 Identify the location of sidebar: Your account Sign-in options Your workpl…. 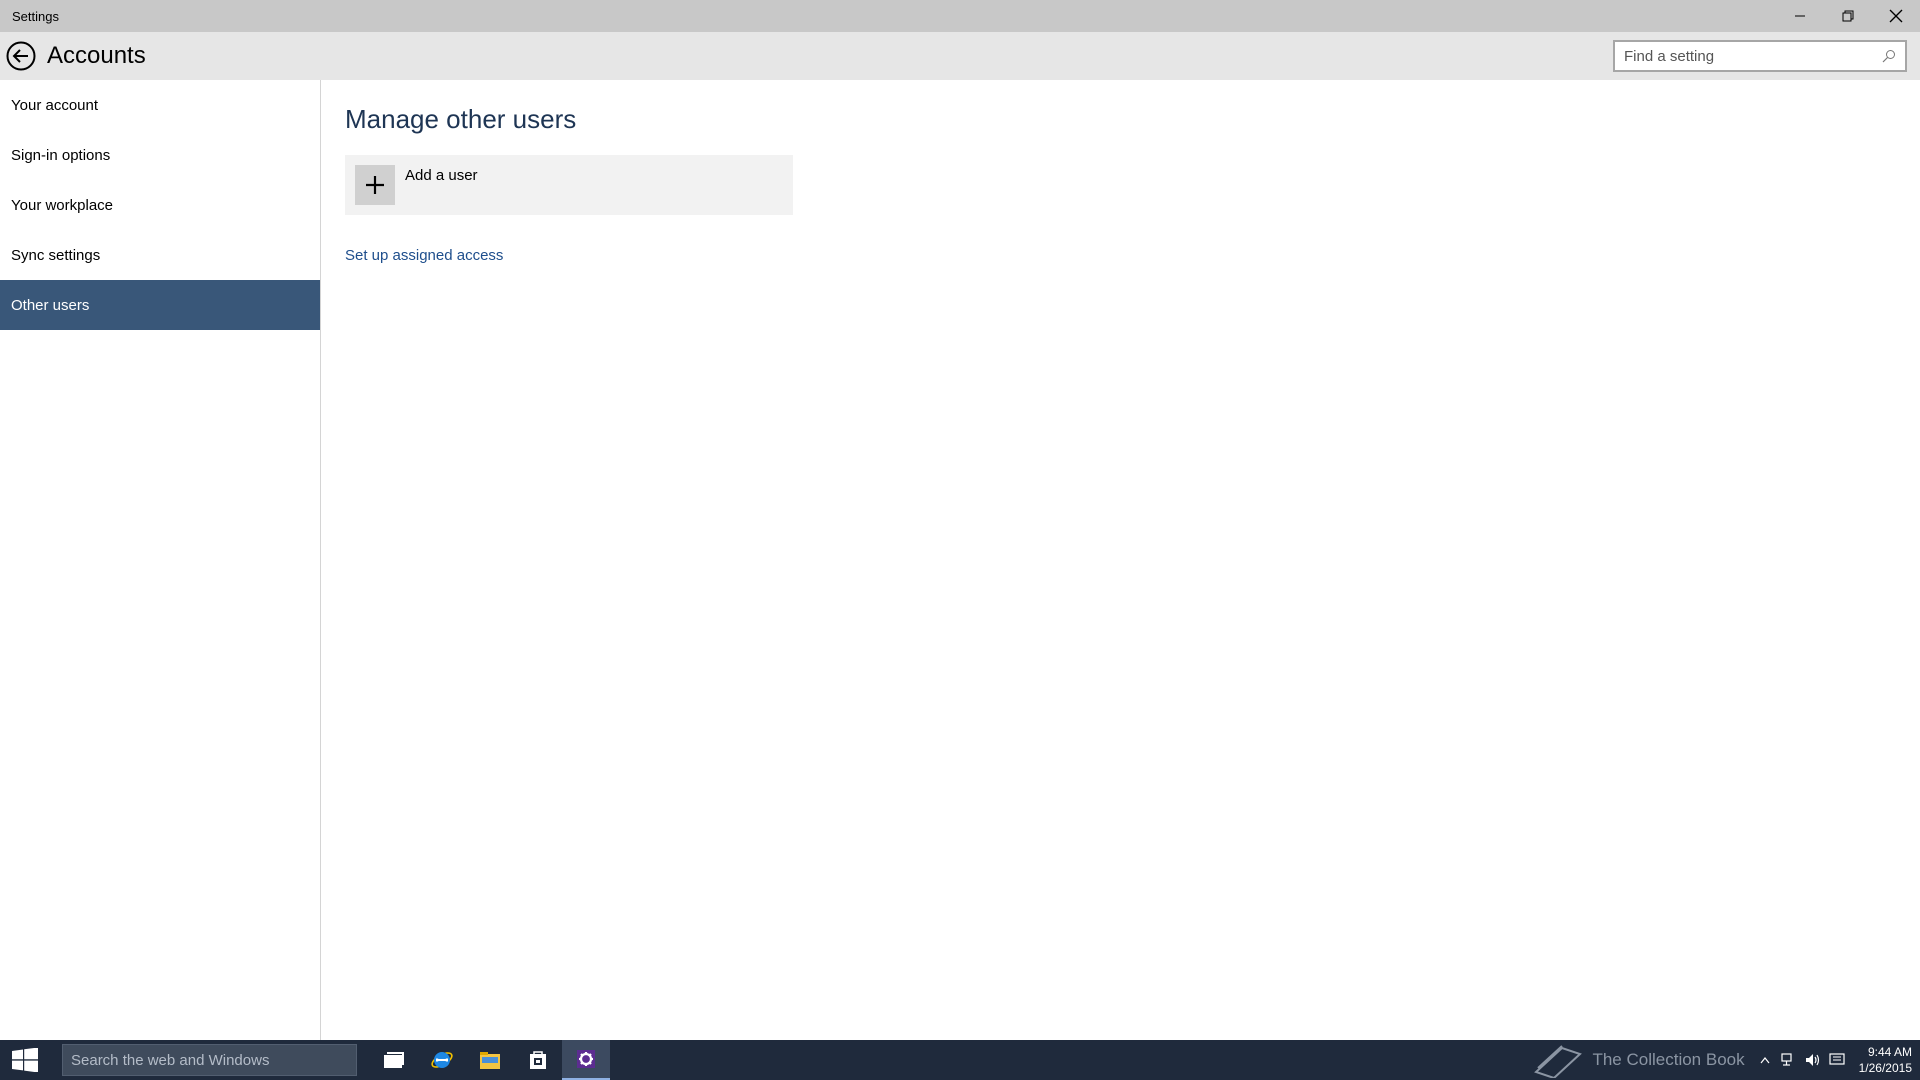
(160, 560).